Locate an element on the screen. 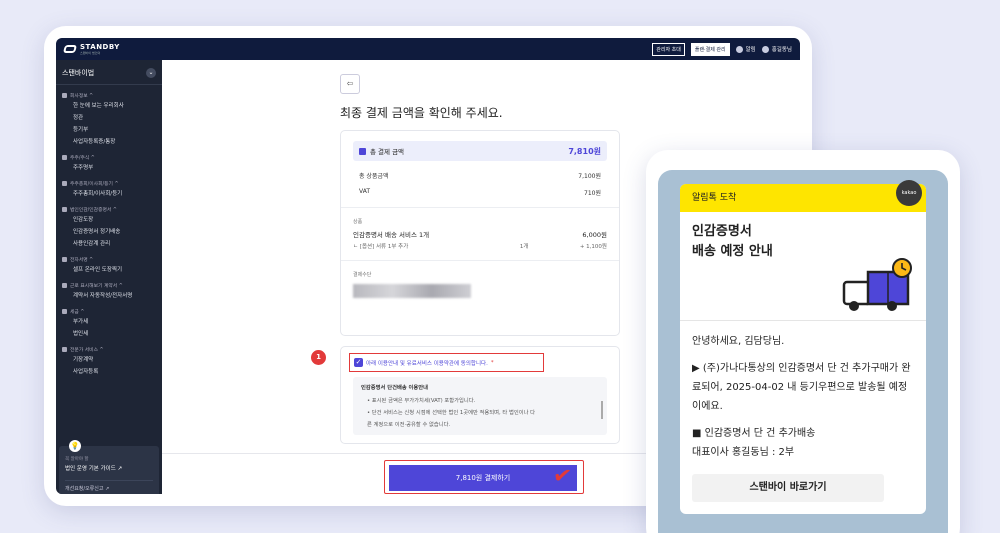  sidebar-group: 세금 ^ 부가세 법인세 is located at coordinates (109, 320).